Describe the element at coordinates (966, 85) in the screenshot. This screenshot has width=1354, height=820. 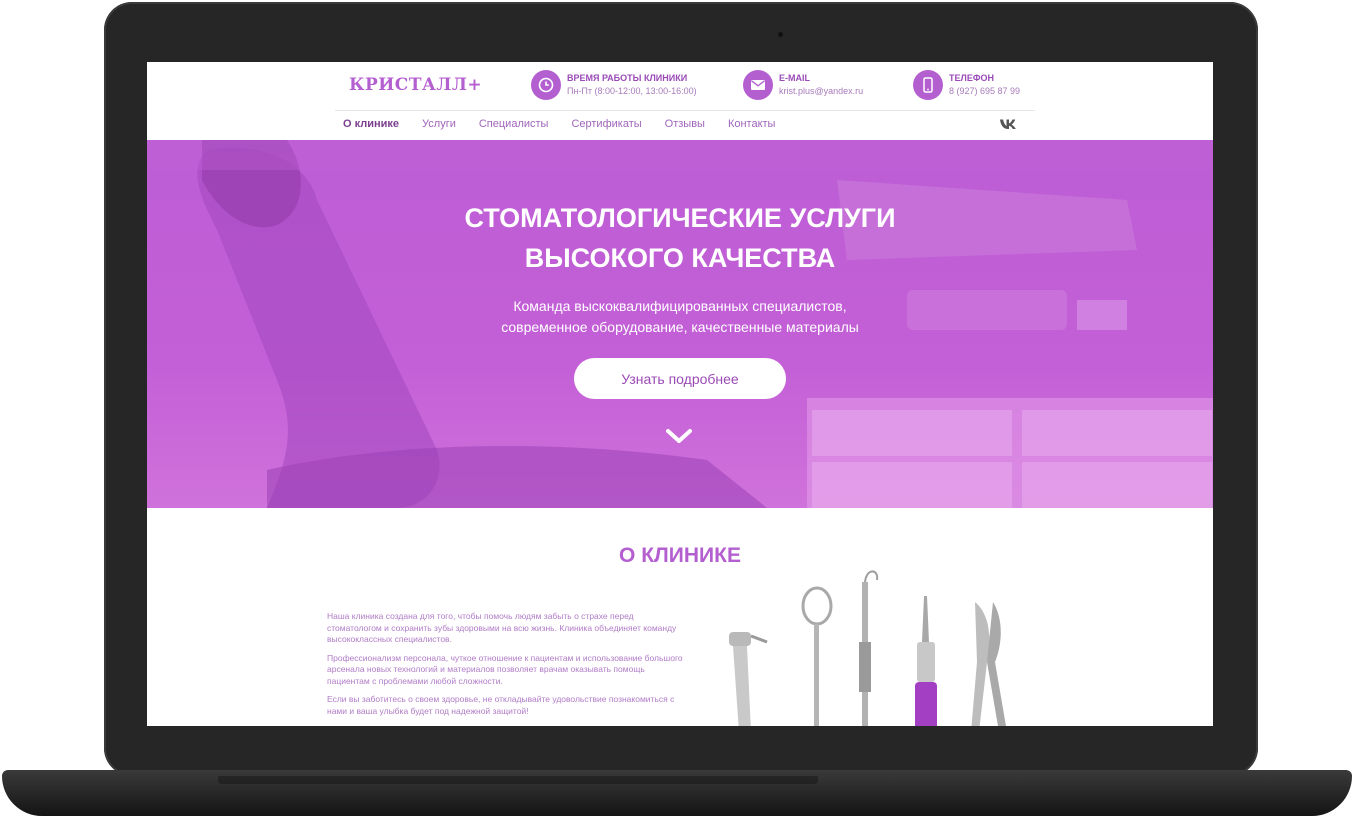
I see `phone-block: ТЕЛЕФОН 8 (927) 695 87 99` at that location.